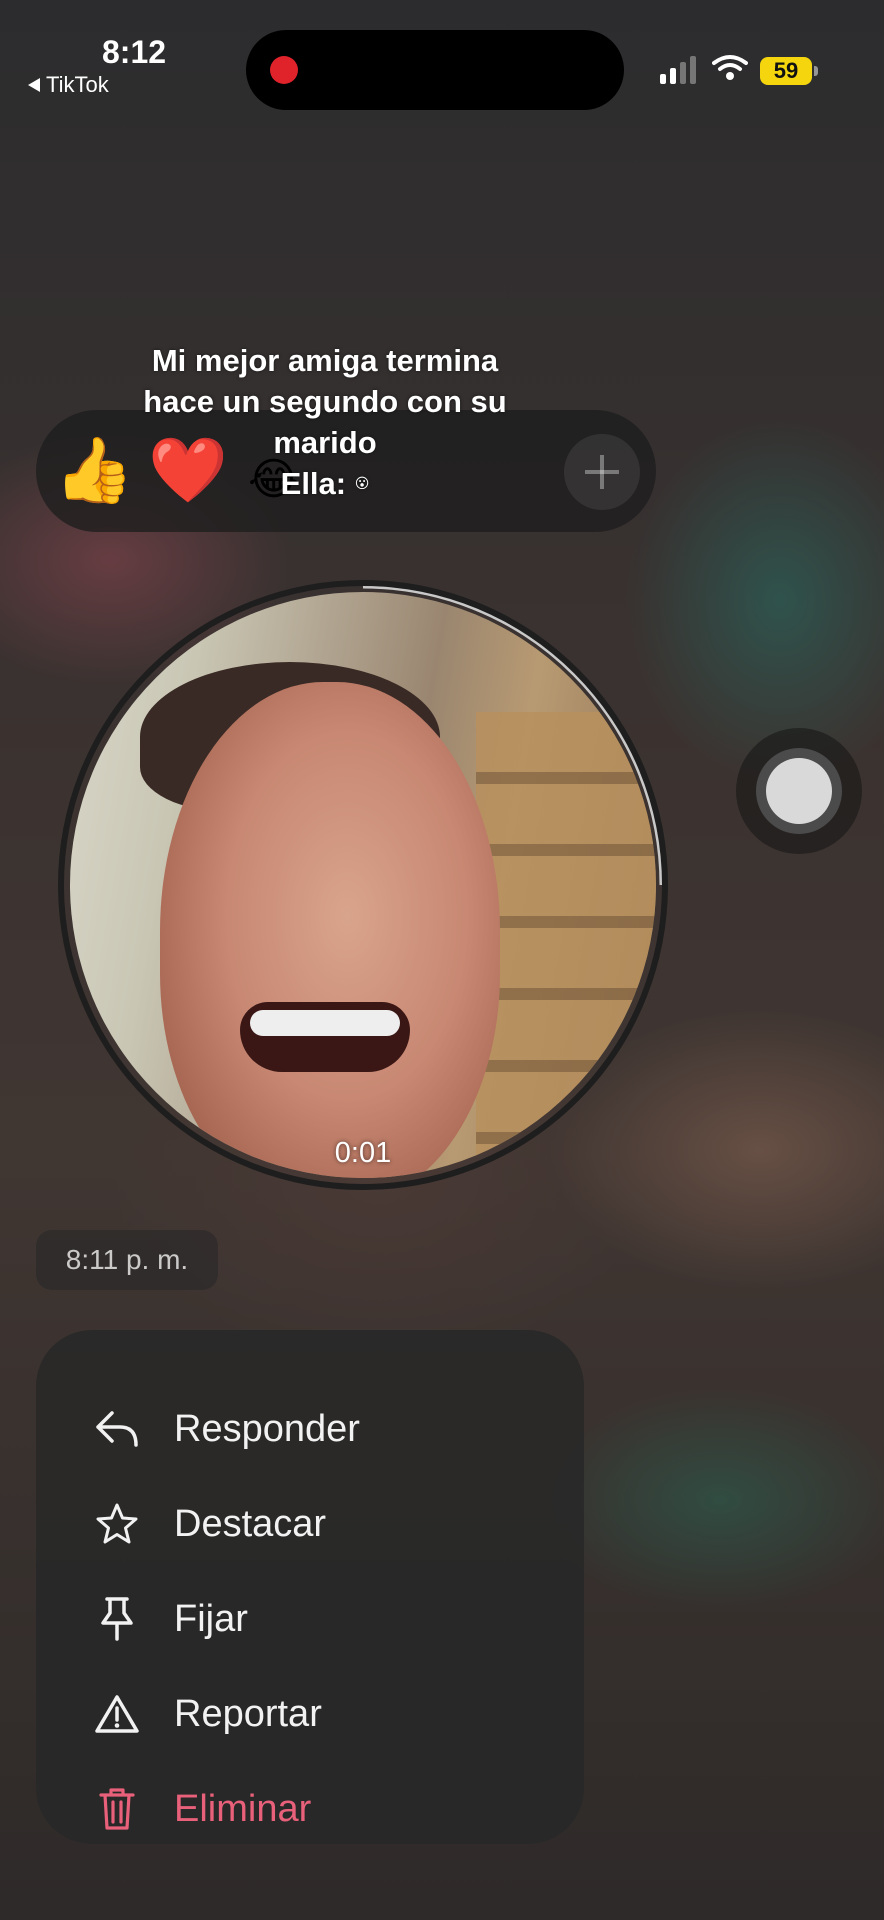  Describe the element at coordinates (250, 1523) in the screenshot. I see `menu-item-label: Destacar` at that location.